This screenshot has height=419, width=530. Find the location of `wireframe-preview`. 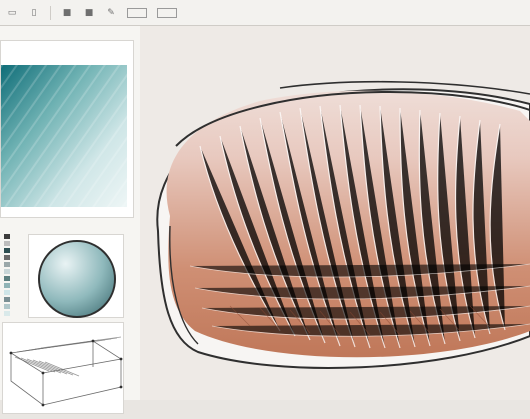

wireframe-preview is located at coordinates (66, 371).